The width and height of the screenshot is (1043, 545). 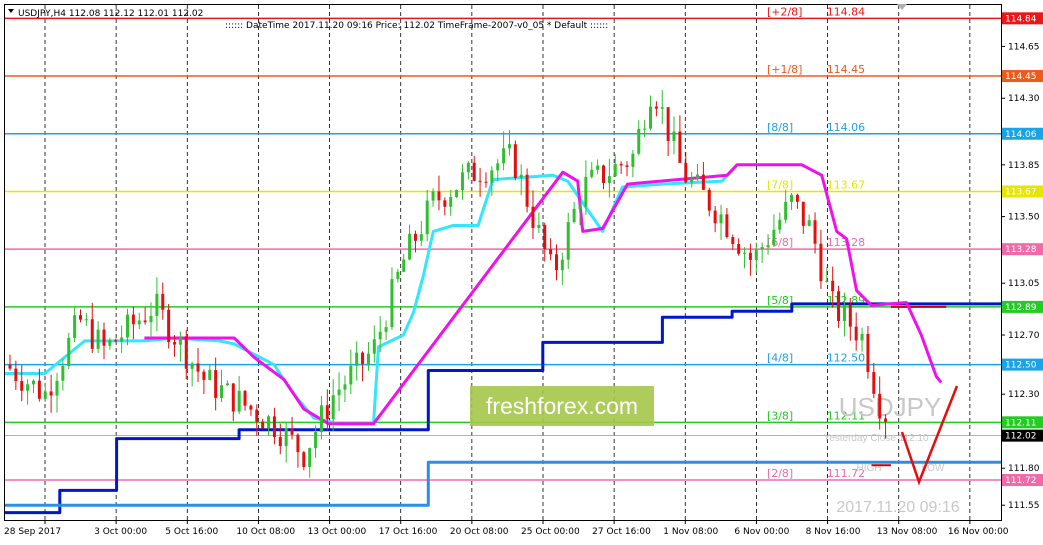 I want to click on level-tag: 114.84, so click(x=1021, y=19).